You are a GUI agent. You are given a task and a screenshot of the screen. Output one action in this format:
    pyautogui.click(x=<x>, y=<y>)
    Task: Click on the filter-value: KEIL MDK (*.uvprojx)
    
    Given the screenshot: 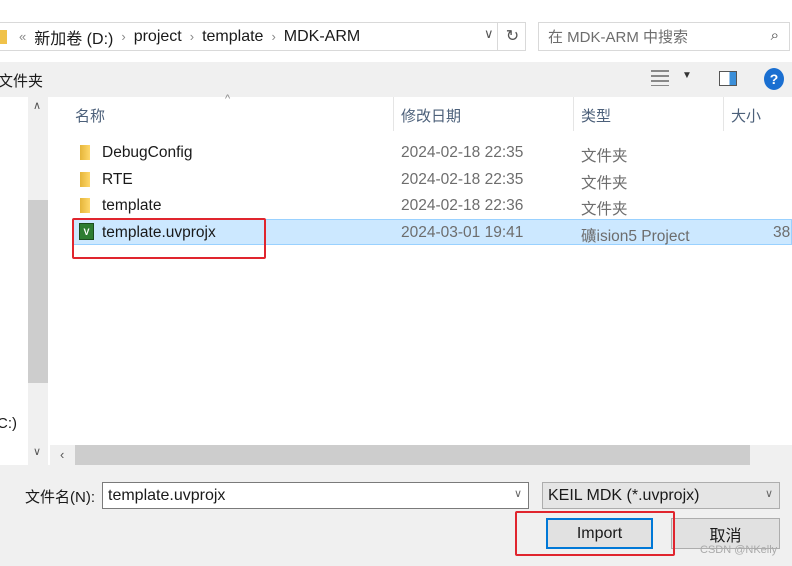 What is the action you would take?
    pyautogui.click(x=624, y=495)
    